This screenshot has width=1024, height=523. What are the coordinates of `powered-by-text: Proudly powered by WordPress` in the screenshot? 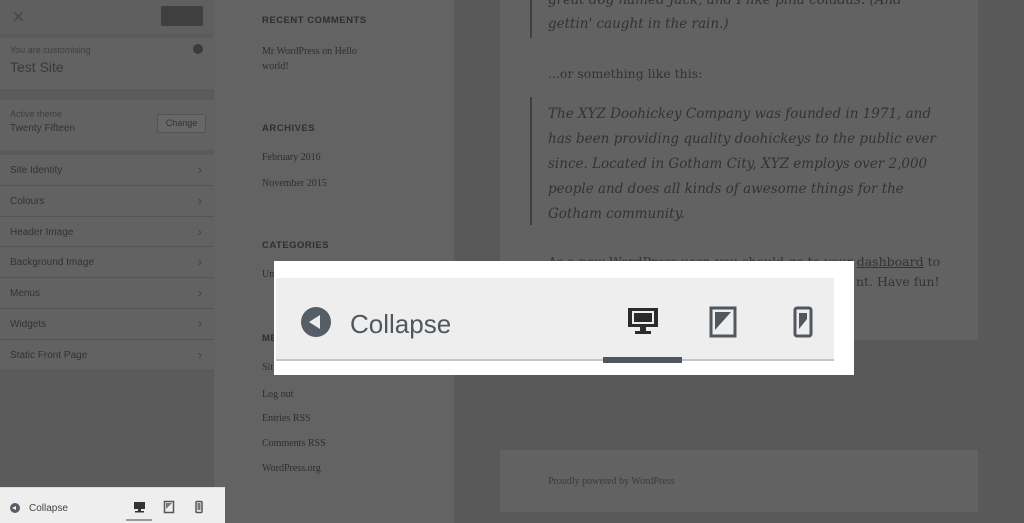 It's located at (611, 481).